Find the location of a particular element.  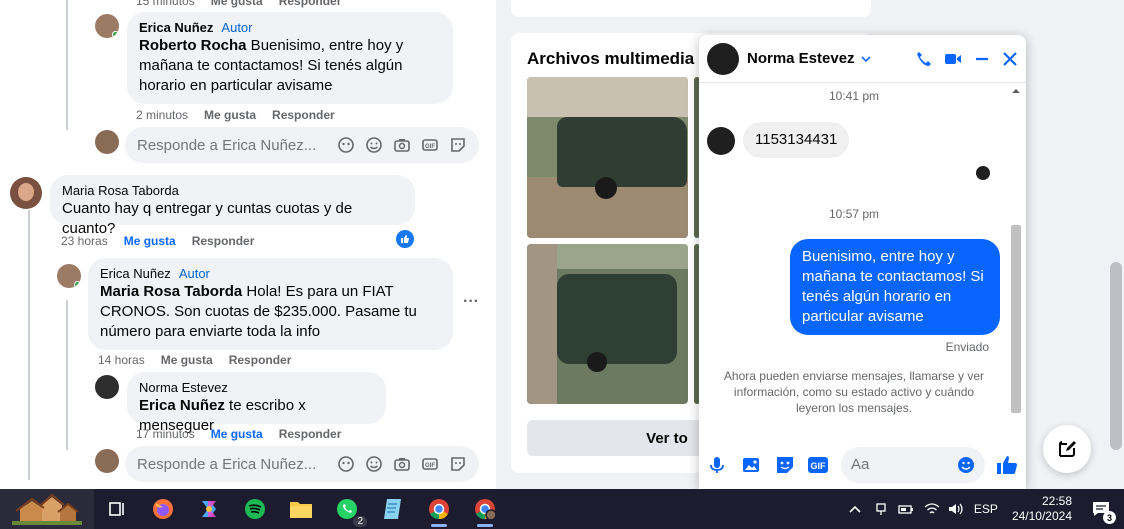

page-scrollbar is located at coordinates (1116, 244).